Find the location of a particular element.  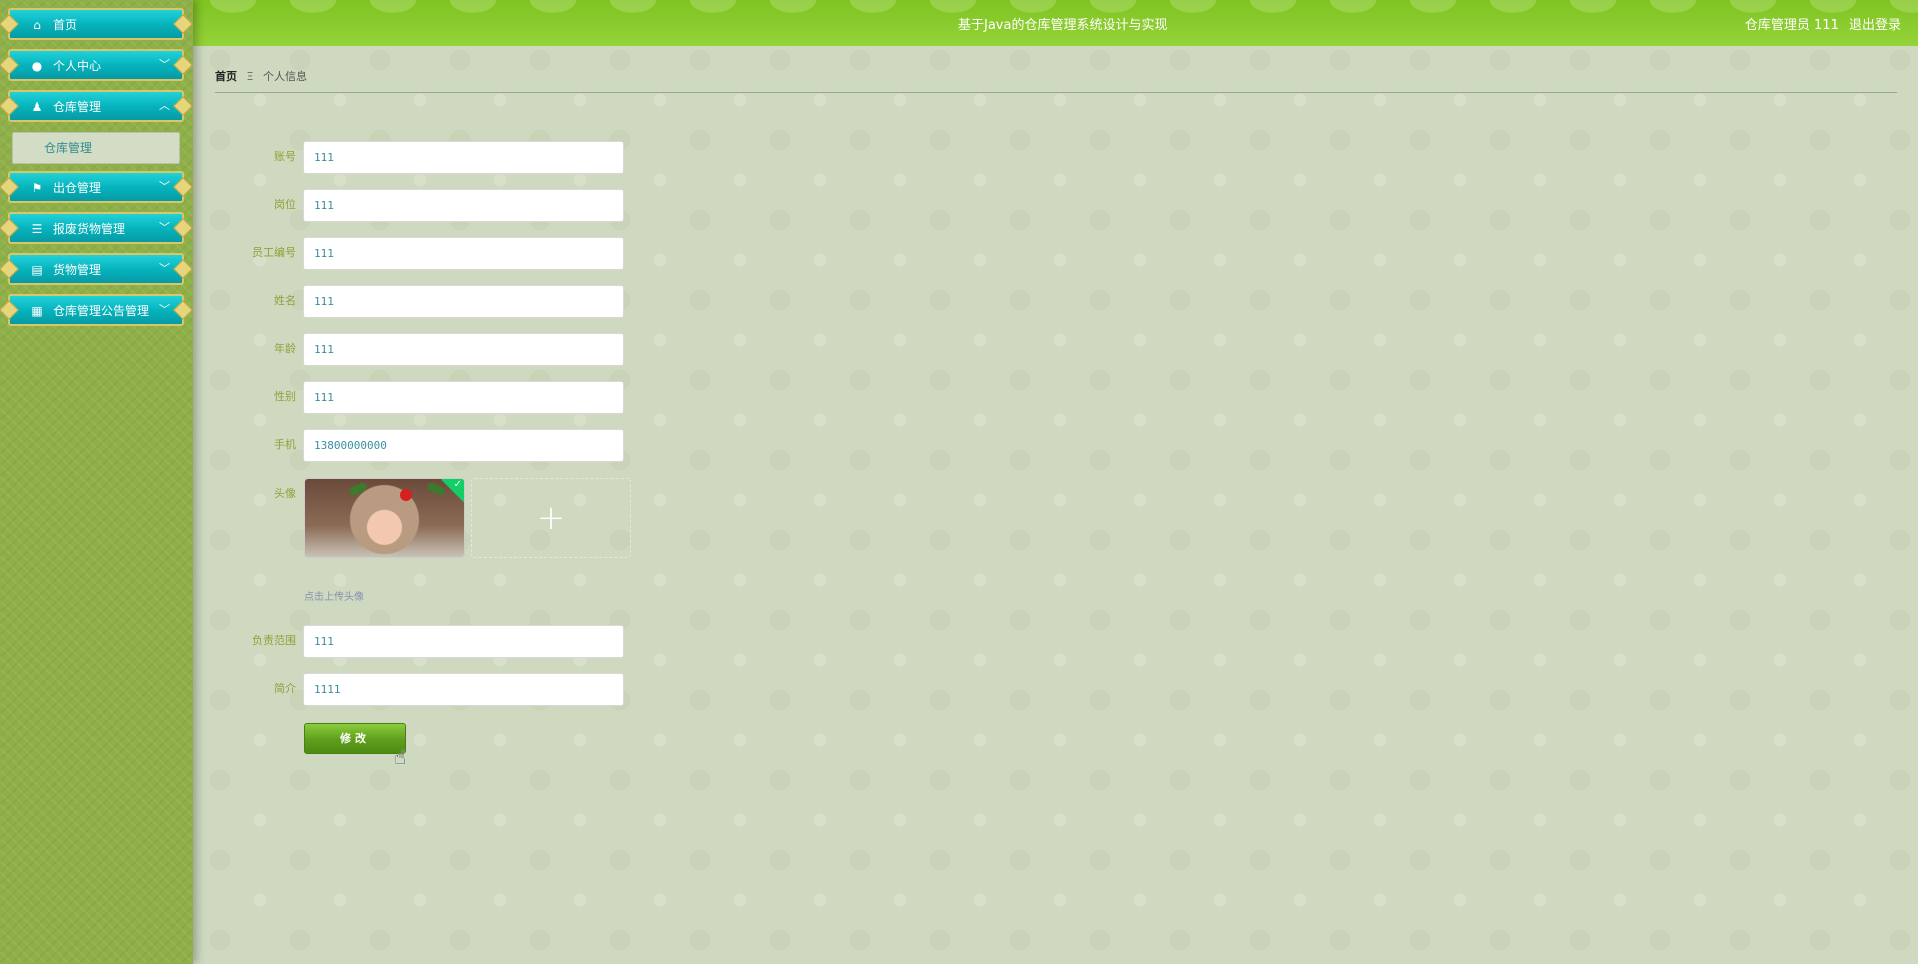

age-field is located at coordinates (463, 349).